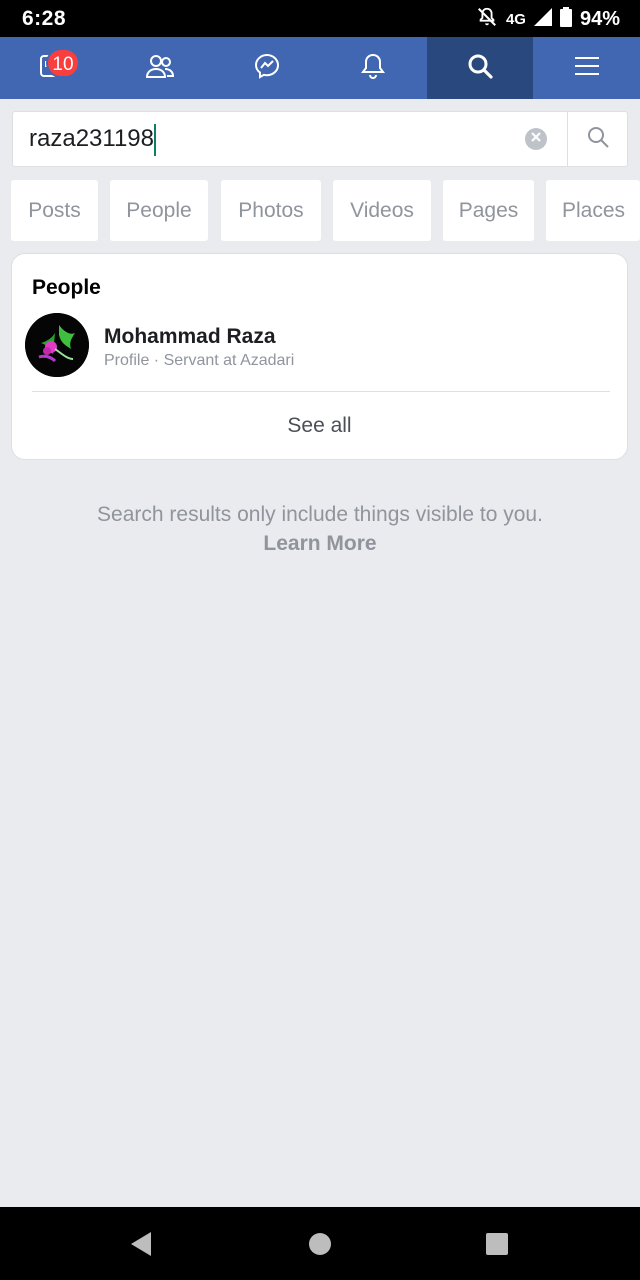 This screenshot has height=1280, width=640. What do you see at coordinates (487, 19) in the screenshot?
I see `notifications-off-icon` at bounding box center [487, 19].